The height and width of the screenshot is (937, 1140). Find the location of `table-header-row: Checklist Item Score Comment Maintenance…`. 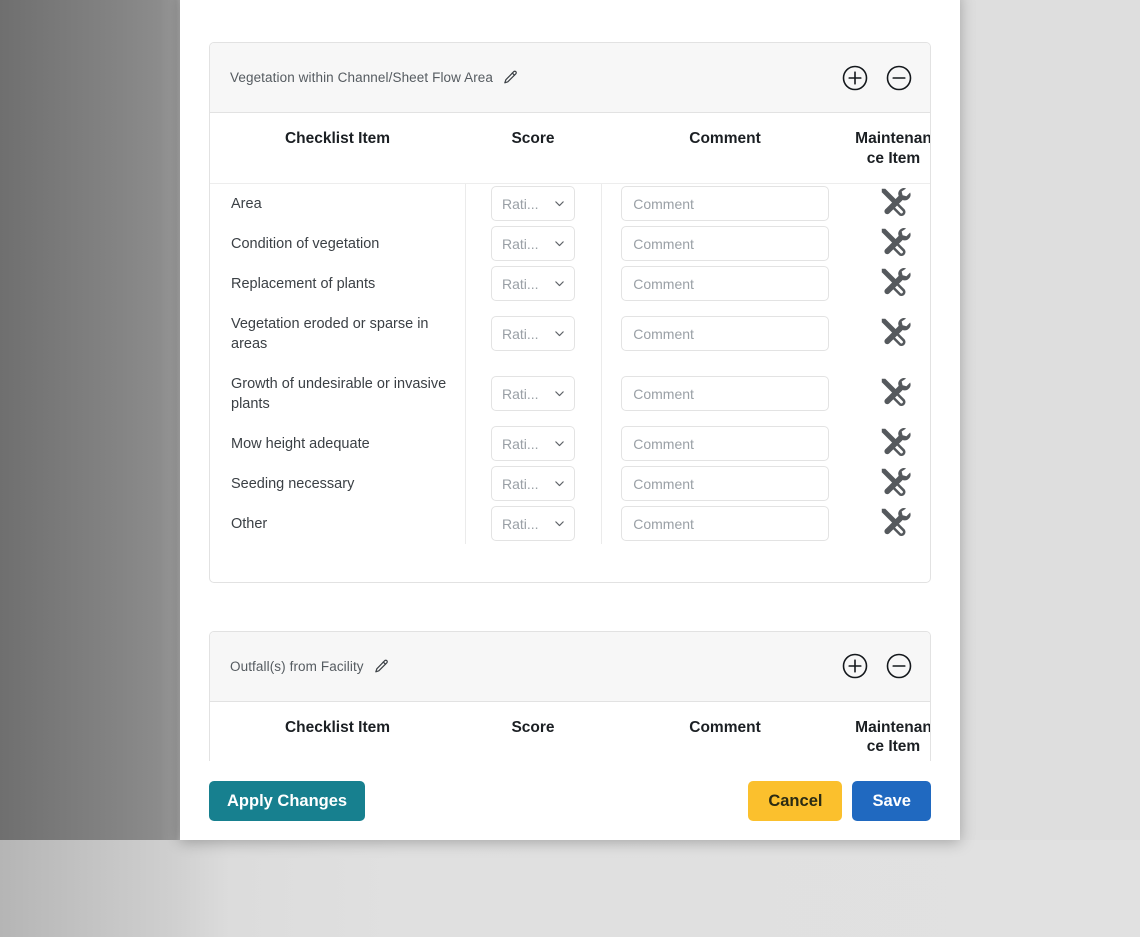

table-header-row: Checklist Item Score Comment Maintenance… is located at coordinates (570, 148).